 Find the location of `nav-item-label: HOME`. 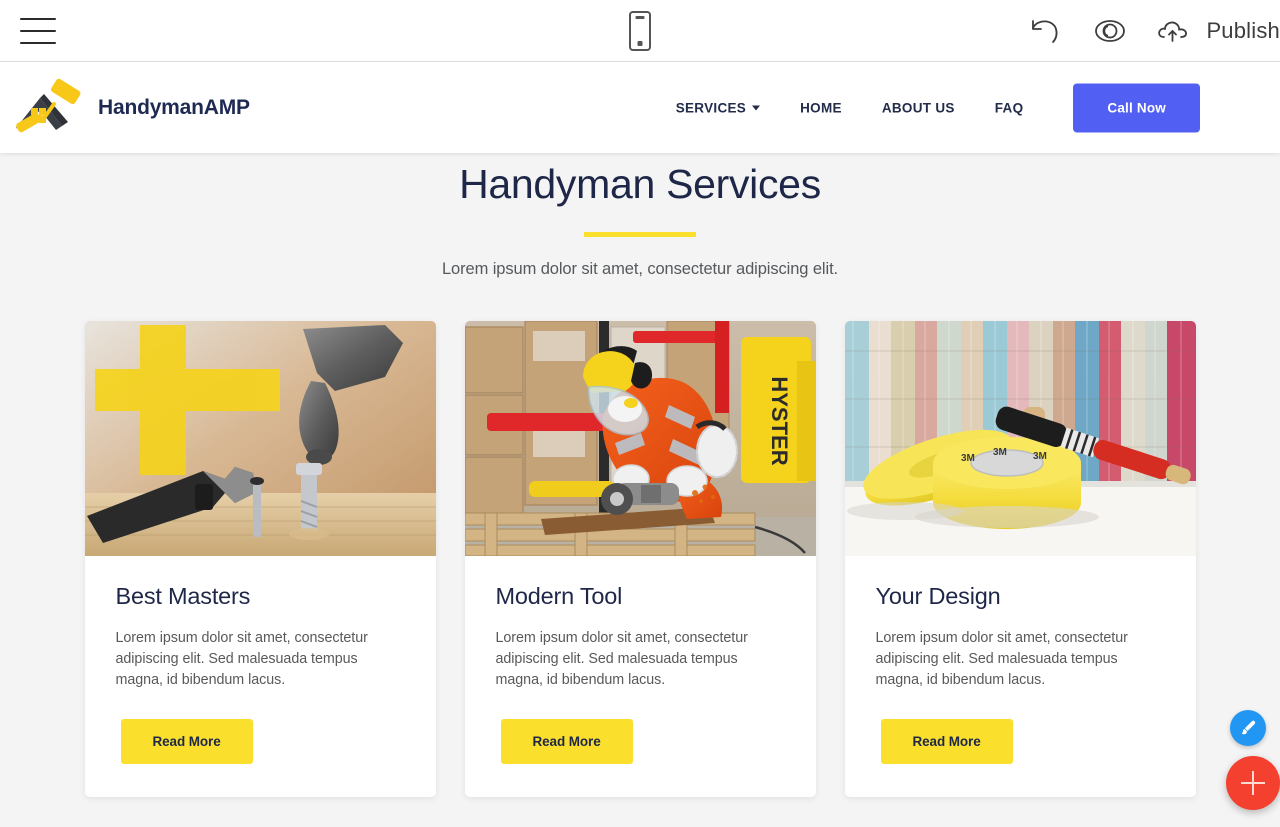

nav-item-label: HOME is located at coordinates (821, 107).